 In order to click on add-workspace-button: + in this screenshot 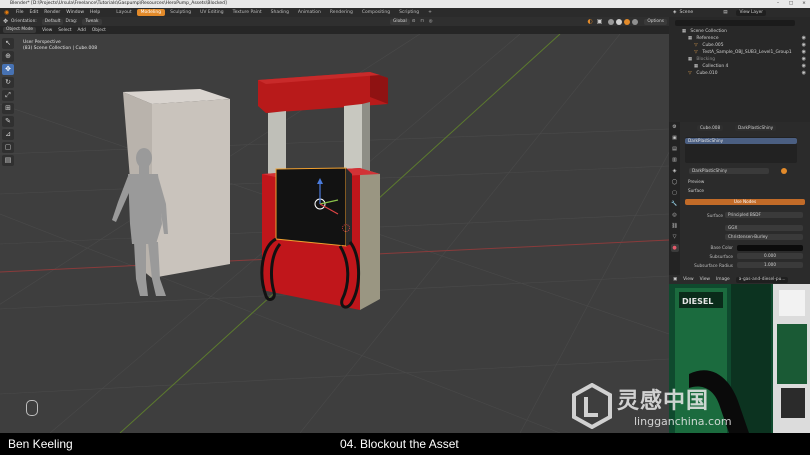, I will do `click(430, 12)`.